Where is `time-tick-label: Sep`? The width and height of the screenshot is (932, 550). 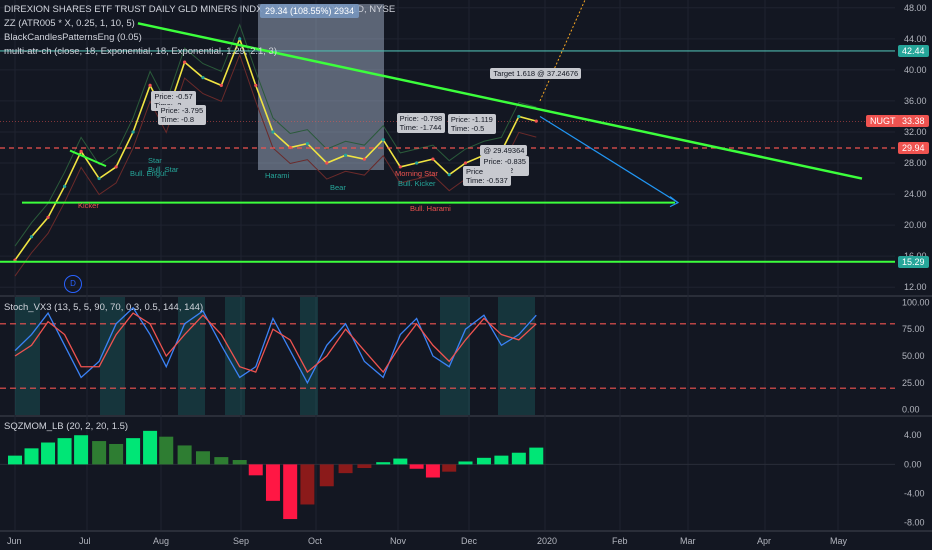
time-tick-label: Sep is located at coordinates (241, 541).